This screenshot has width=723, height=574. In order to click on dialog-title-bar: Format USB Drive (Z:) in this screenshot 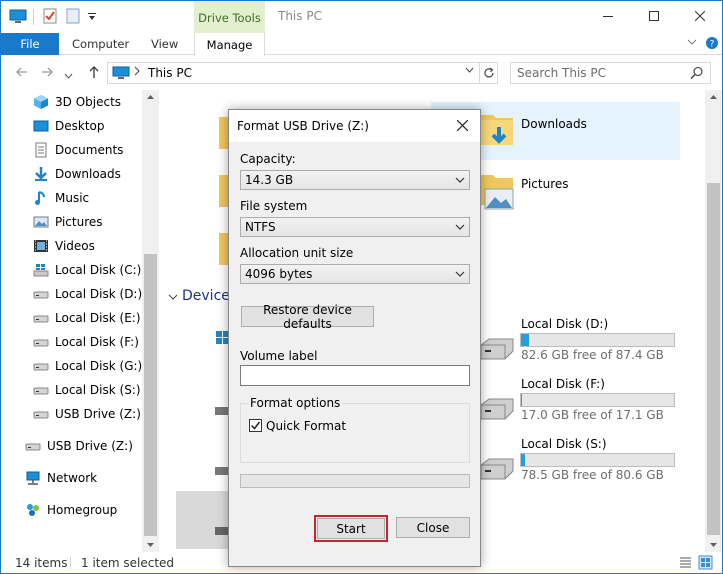, I will do `click(354, 126)`.